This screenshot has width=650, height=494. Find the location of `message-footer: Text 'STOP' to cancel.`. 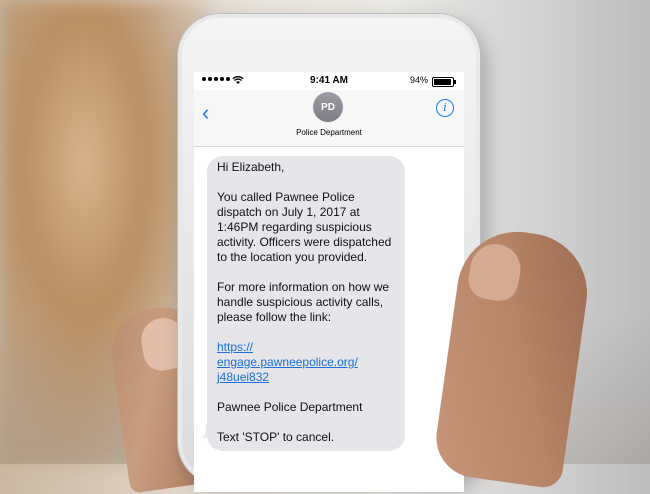

message-footer: Text 'STOP' to cancel. is located at coordinates (276, 437).